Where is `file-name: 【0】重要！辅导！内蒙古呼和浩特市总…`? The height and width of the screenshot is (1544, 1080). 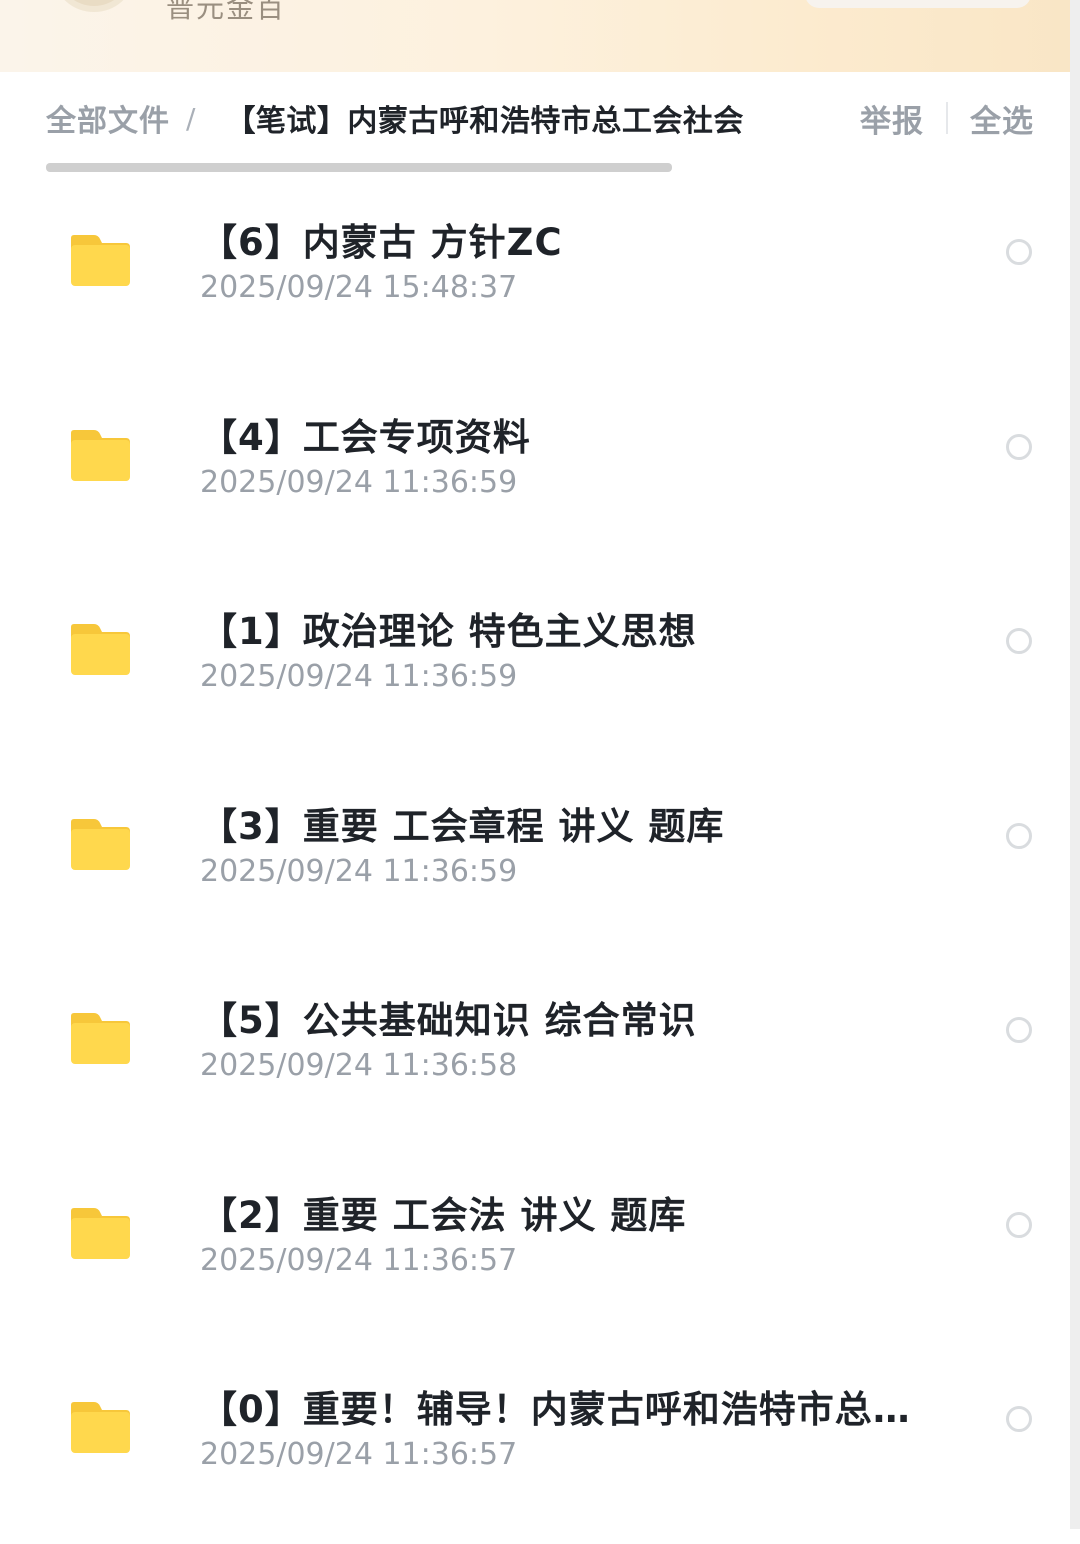
file-name: 【0】重要！辅导！内蒙古呼和浩特市总… is located at coordinates (555, 1409).